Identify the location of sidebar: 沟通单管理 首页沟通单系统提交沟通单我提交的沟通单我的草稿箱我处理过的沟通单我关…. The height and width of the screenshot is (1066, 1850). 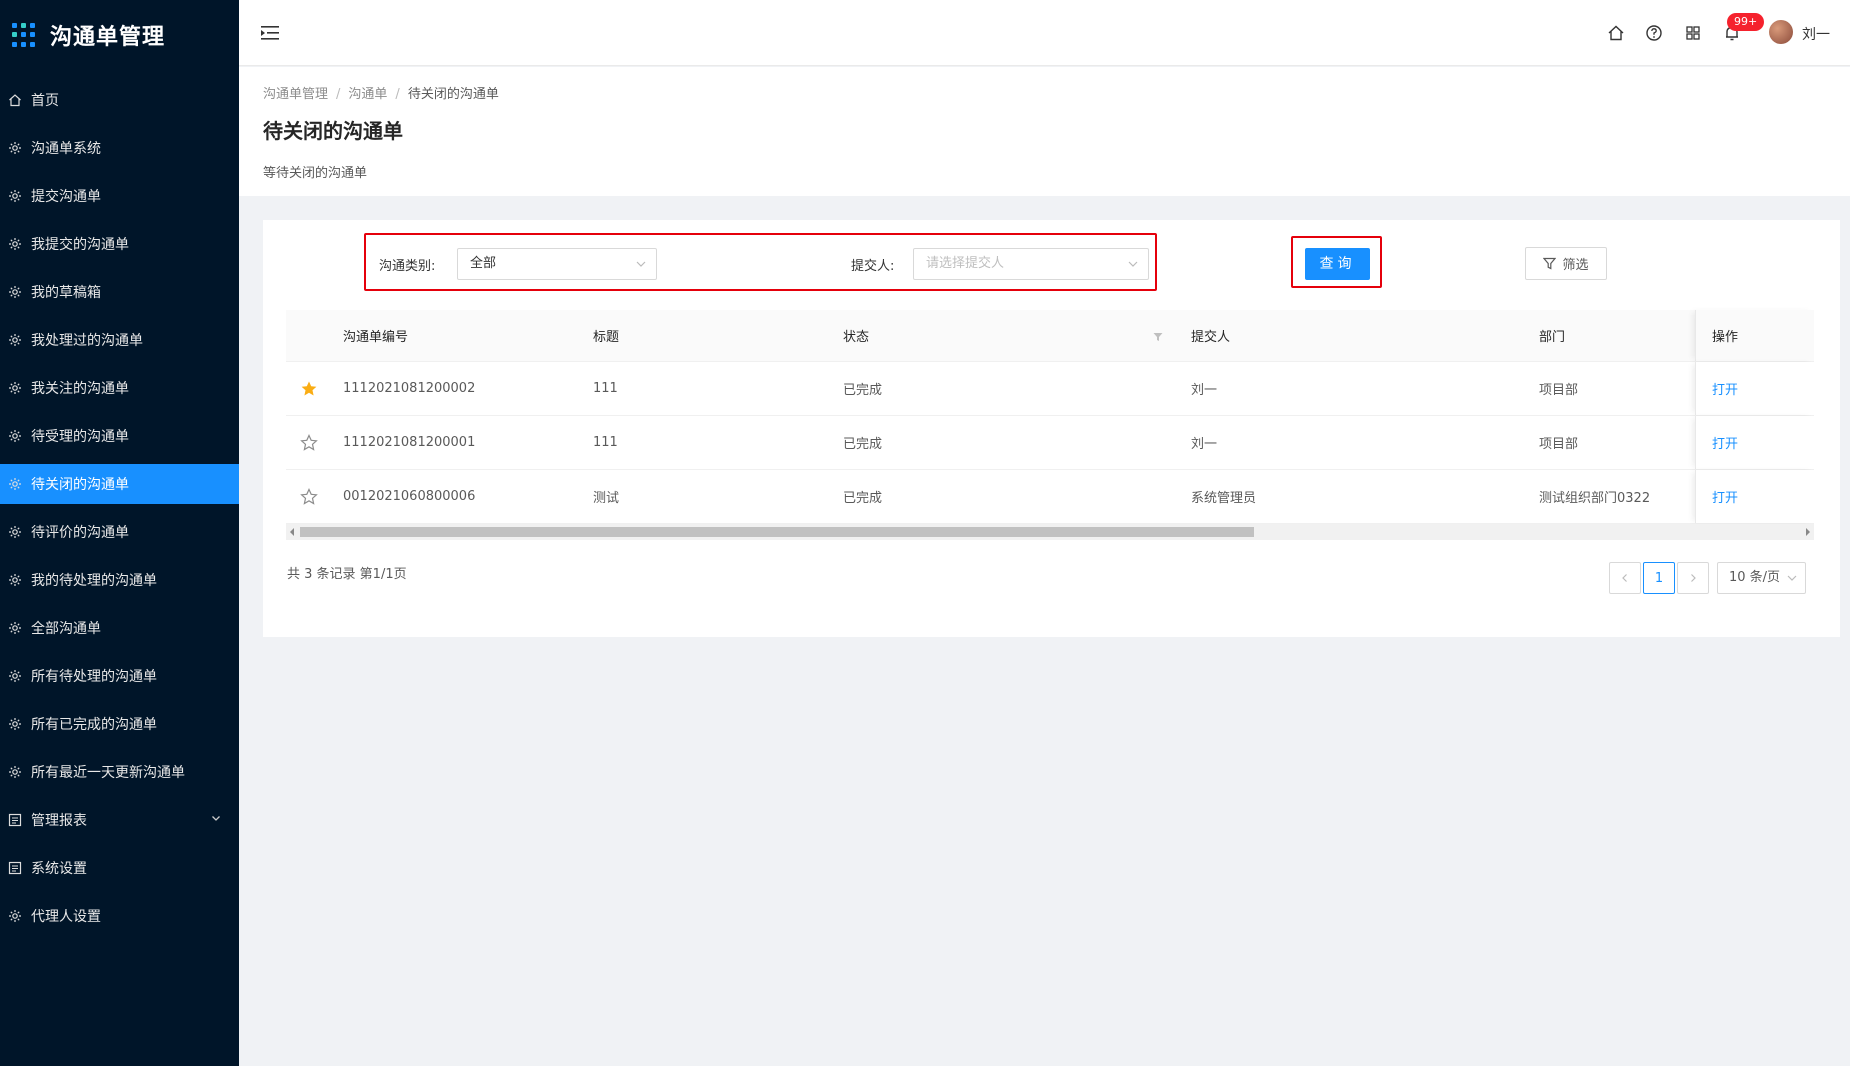
(119, 533).